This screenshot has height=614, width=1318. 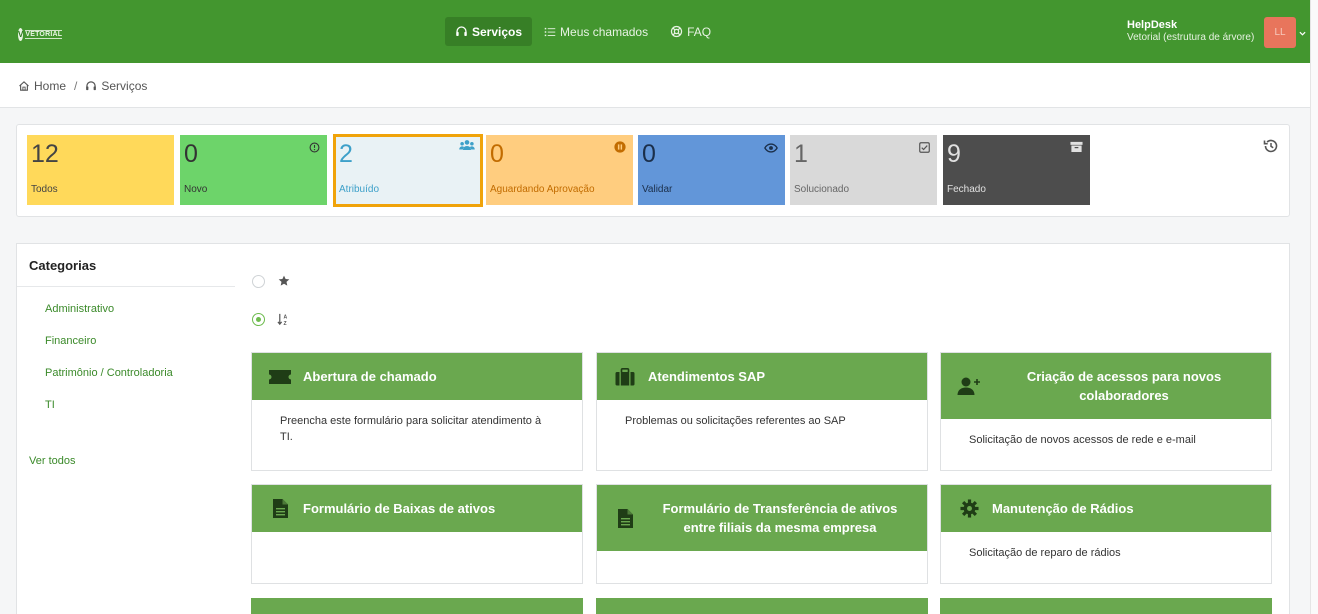 I want to click on card-header: Manutenção de Rádios, so click(x=1106, y=508).